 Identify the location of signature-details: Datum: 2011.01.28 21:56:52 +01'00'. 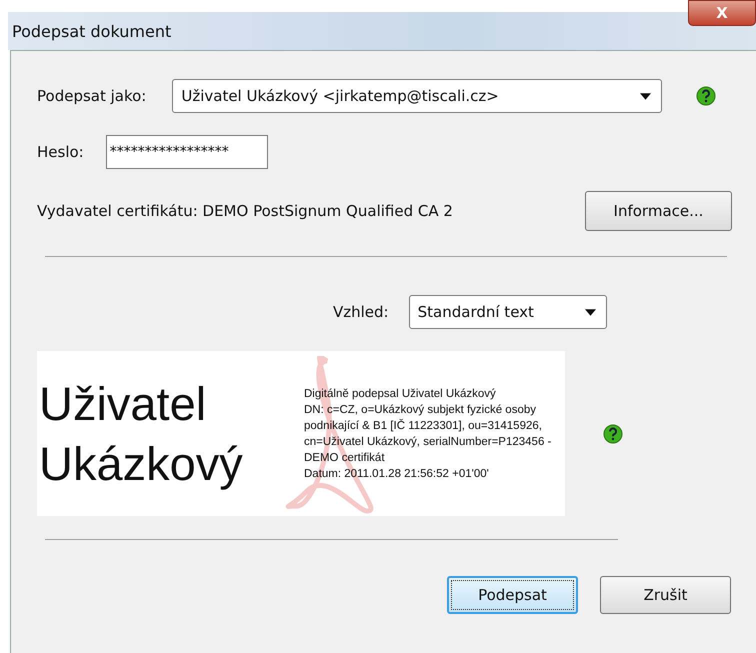
(397, 474).